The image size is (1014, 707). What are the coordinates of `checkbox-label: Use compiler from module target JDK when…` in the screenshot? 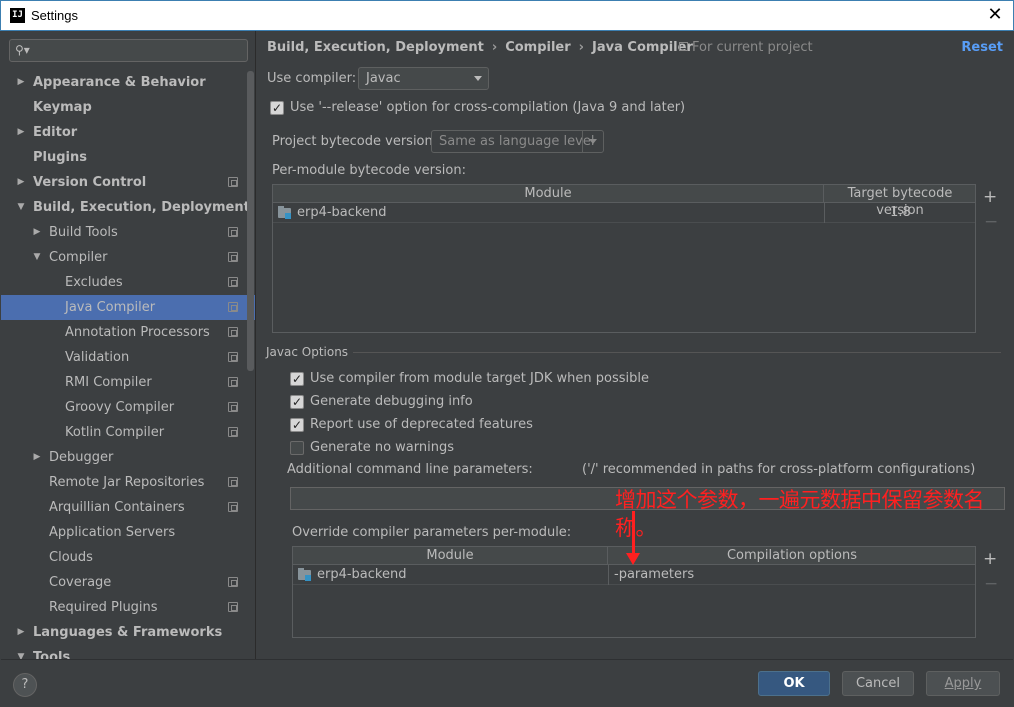 It's located at (479, 378).